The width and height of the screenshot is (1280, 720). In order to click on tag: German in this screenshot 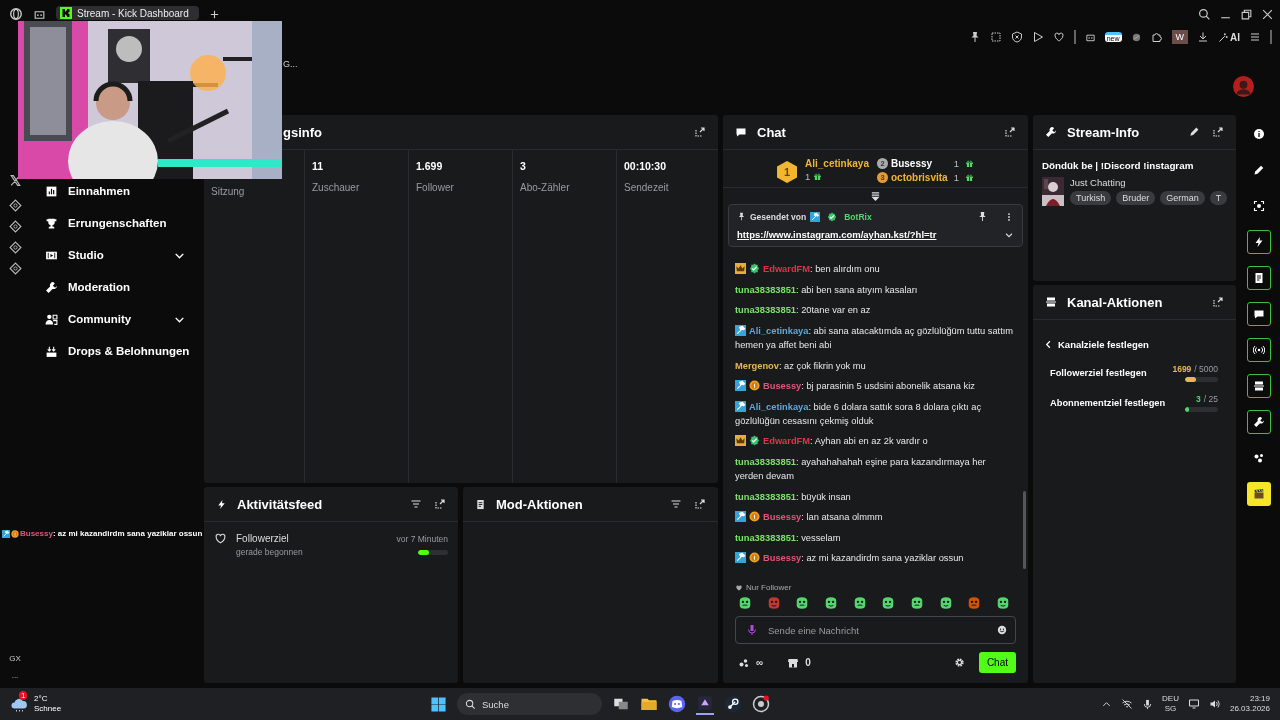, I will do `click(1182, 198)`.